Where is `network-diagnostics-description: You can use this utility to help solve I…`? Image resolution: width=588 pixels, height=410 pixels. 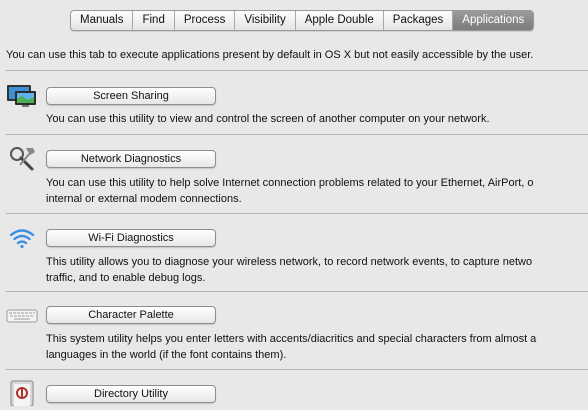 network-diagnostics-description: You can use this utility to help solve I… is located at coordinates (290, 191).